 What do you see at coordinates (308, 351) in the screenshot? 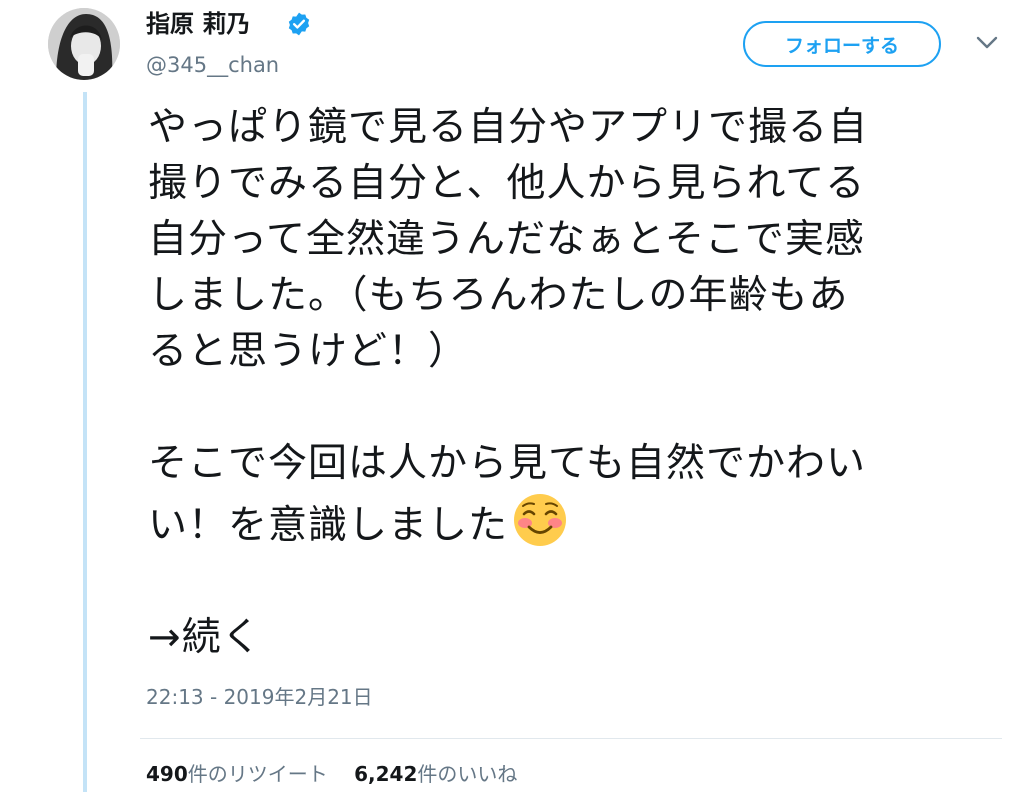
I see `tweet-line: ると思うけど！）` at bounding box center [308, 351].